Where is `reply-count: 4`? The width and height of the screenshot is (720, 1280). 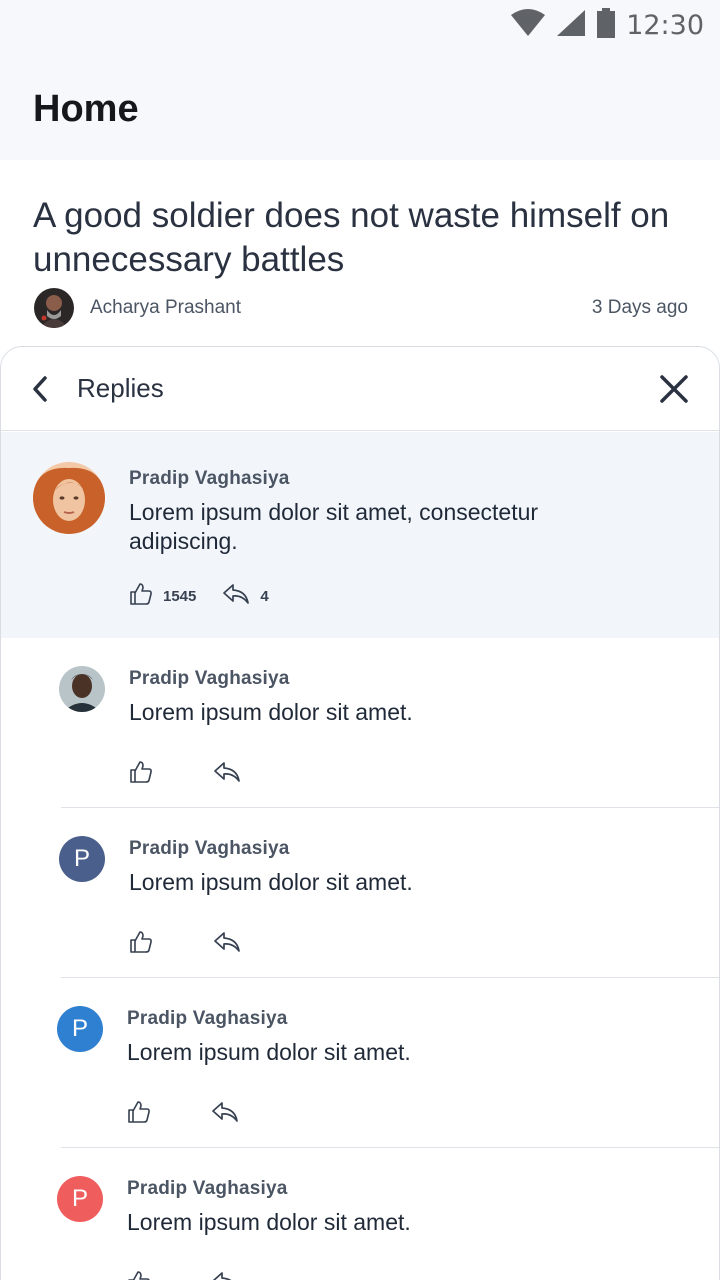
reply-count: 4 is located at coordinates (264, 596).